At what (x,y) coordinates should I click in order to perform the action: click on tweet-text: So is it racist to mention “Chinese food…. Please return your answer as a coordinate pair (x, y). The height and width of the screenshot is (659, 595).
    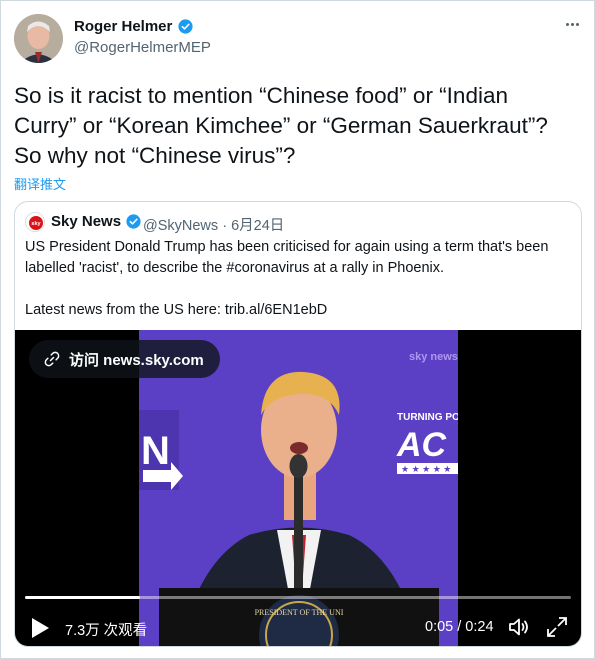
    Looking at the image, I should click on (281, 125).